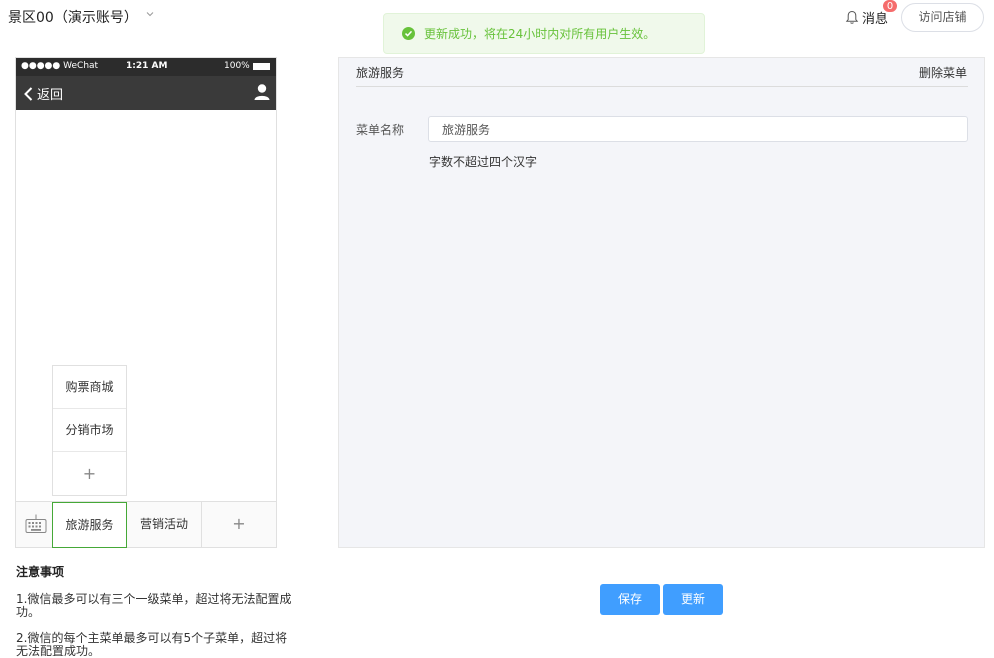 The image size is (994, 658). What do you see at coordinates (28, 93) in the screenshot?
I see `chevron-left-icon` at bounding box center [28, 93].